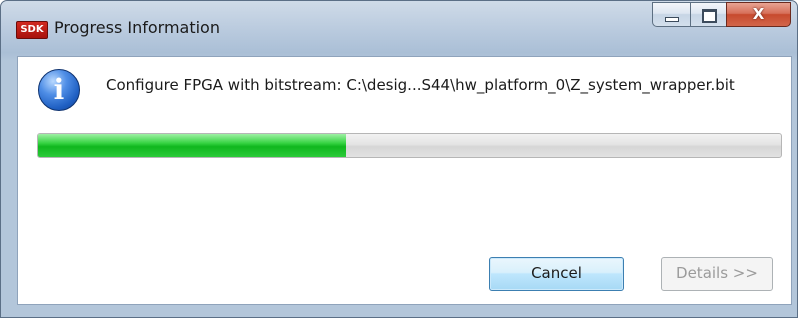  I want to click on maximize-icon, so click(709, 16).